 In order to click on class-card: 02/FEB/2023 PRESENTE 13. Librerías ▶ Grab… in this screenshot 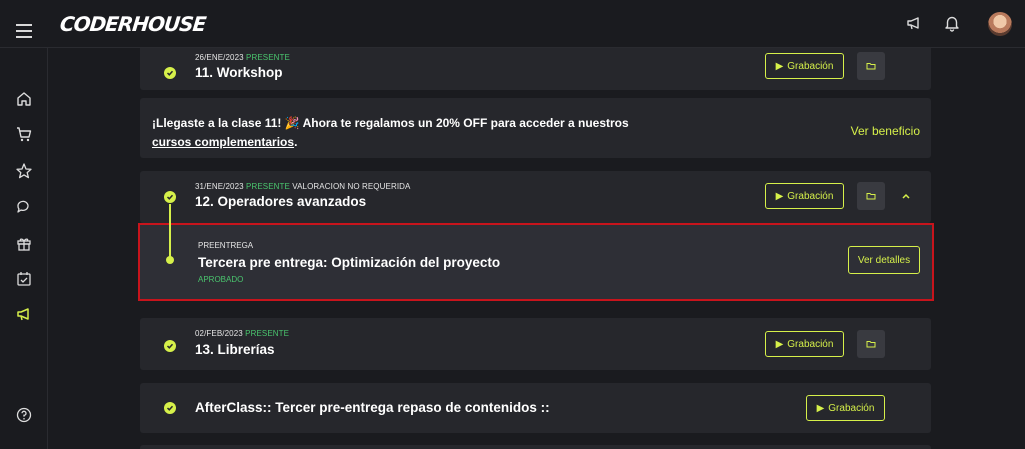, I will do `click(535, 344)`.